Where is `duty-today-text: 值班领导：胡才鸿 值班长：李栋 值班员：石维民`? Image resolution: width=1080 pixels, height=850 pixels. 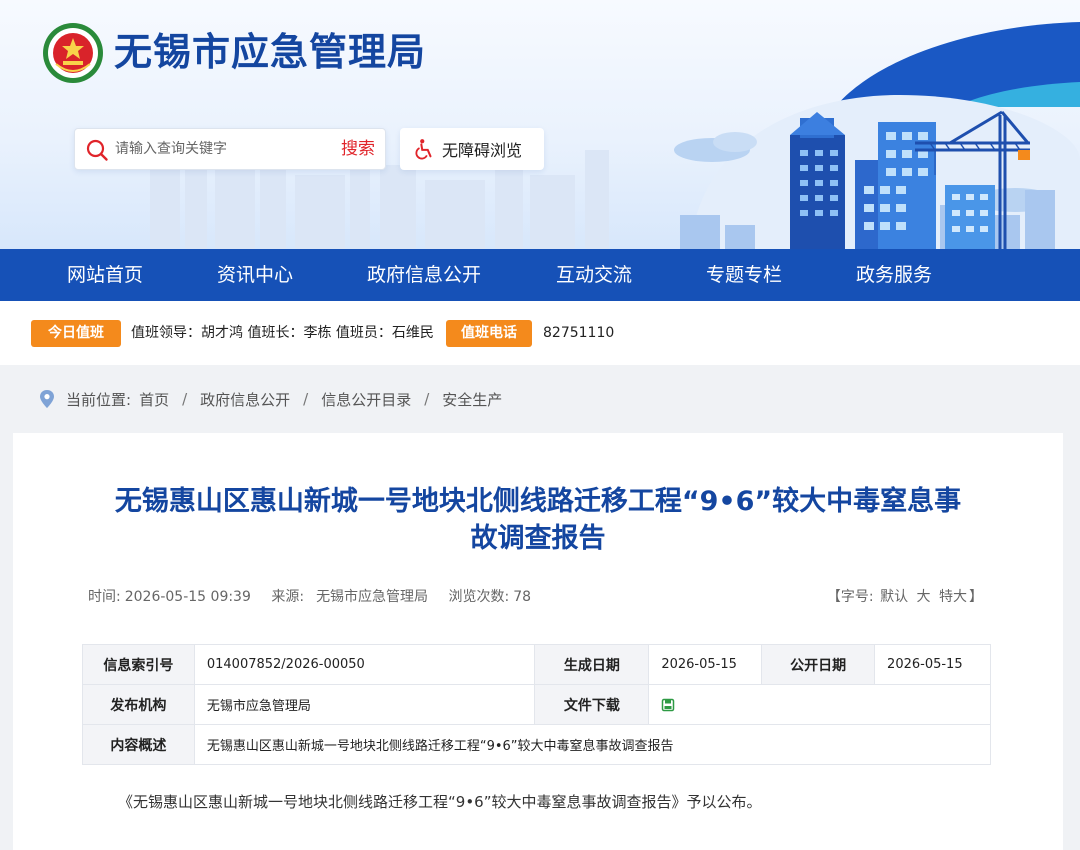
duty-today-text: 值班领导：胡才鸿 值班长：李栋 值班员：石维民 is located at coordinates (282, 333).